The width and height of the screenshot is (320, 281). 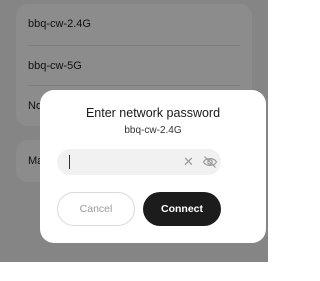 What do you see at coordinates (182, 209) in the screenshot?
I see `connect-button: Connect` at bounding box center [182, 209].